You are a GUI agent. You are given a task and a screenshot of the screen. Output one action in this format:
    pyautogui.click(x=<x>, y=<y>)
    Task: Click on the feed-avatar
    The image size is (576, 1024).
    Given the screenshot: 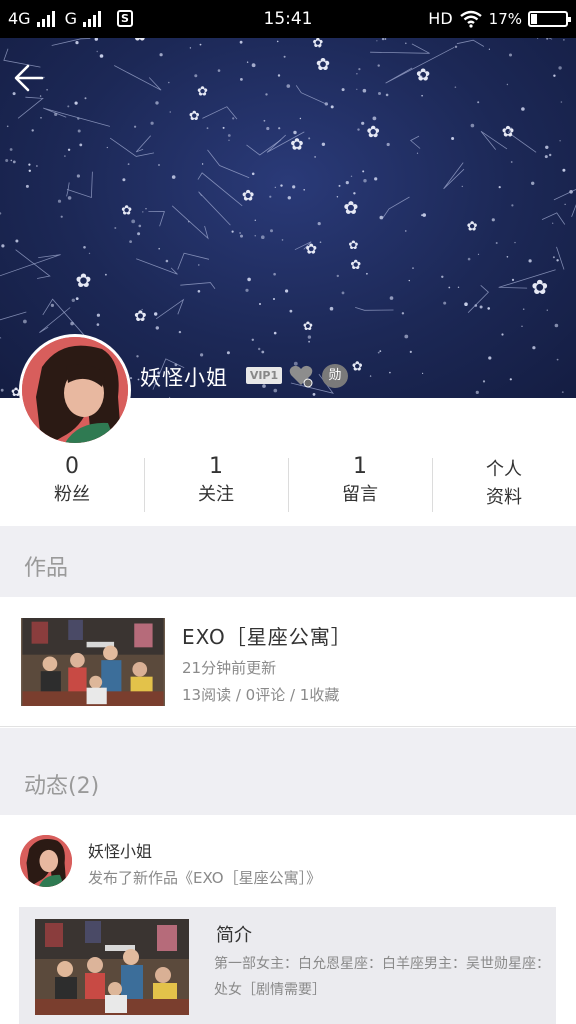 What is the action you would take?
    pyautogui.click(x=46, y=861)
    